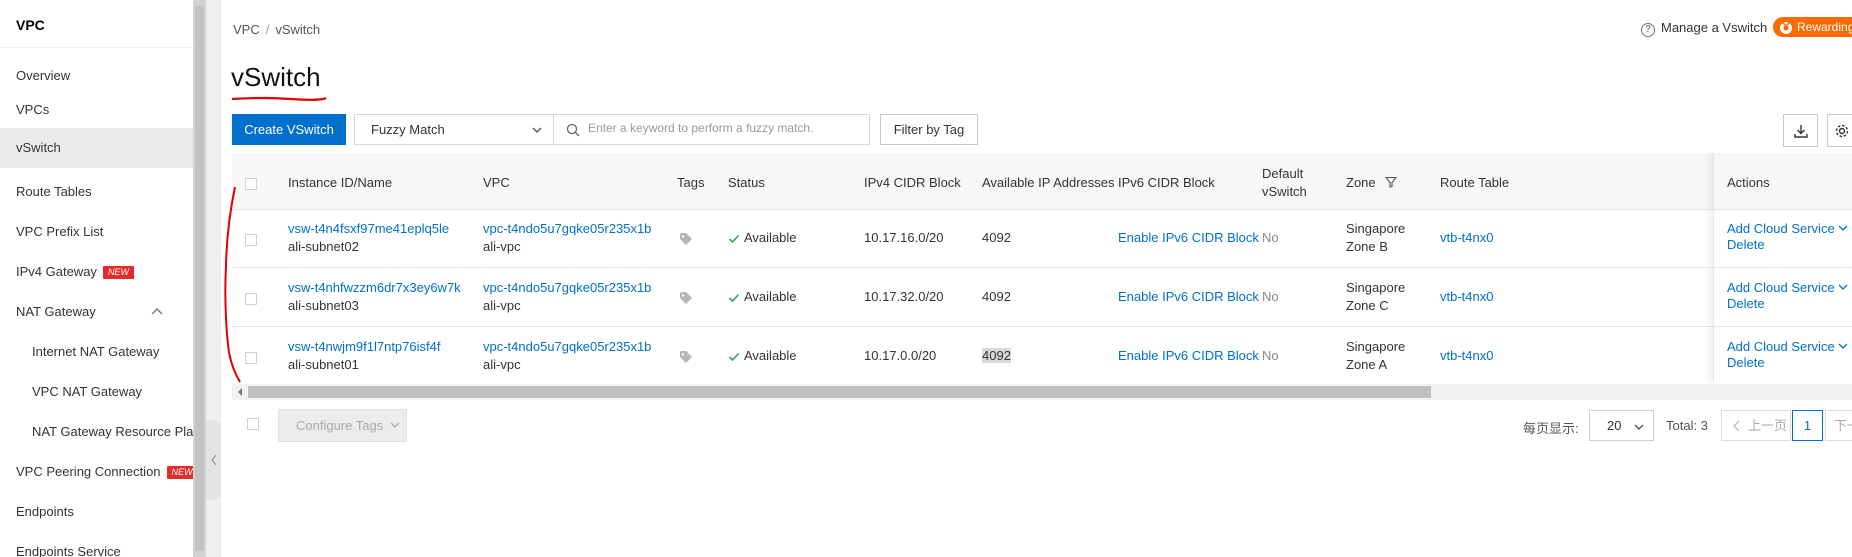 This screenshot has width=1852, height=557. Describe the element at coordinates (87, 391) in the screenshot. I see `sidebar-item-label: VPC NAT Gateway` at that location.